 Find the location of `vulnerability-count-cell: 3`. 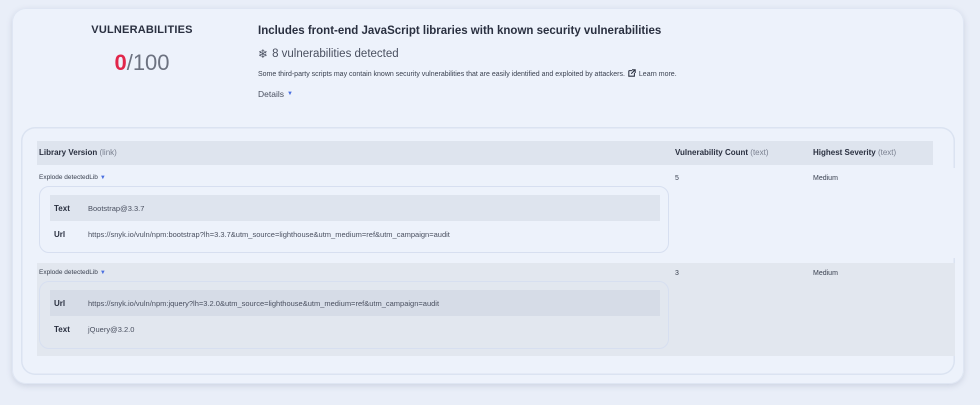

vulnerability-count-cell: 3 is located at coordinates (677, 273).